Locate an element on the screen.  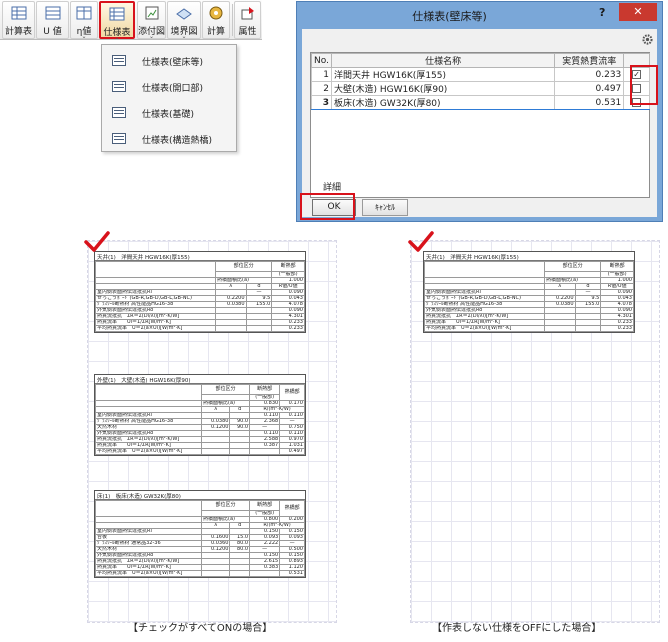
menu-item-spec-walls-floors: 仕様表(壁床等) is located at coordinates (169, 60).